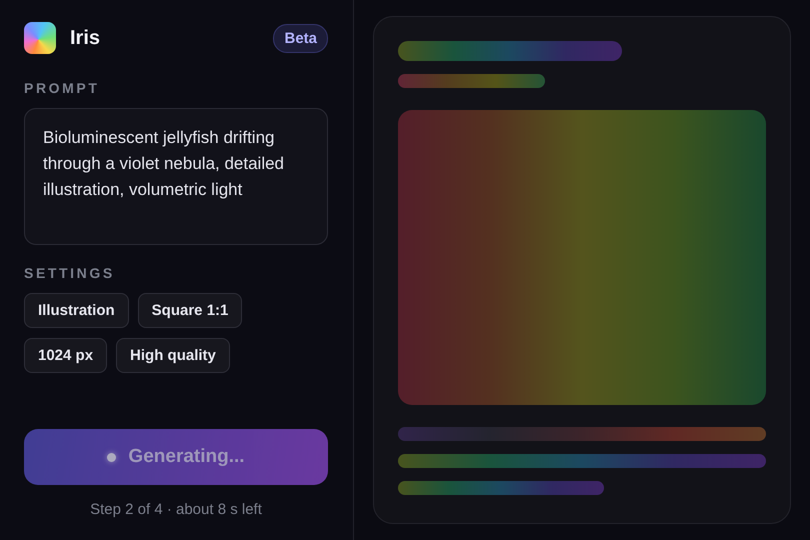 Image resolution: width=810 pixels, height=540 pixels. Describe the element at coordinates (176, 176) in the screenshot. I see `prompt-field: Bioluminescent jellyfish drifting through a violet nebula, detailed illustration, volumetric light` at that location.